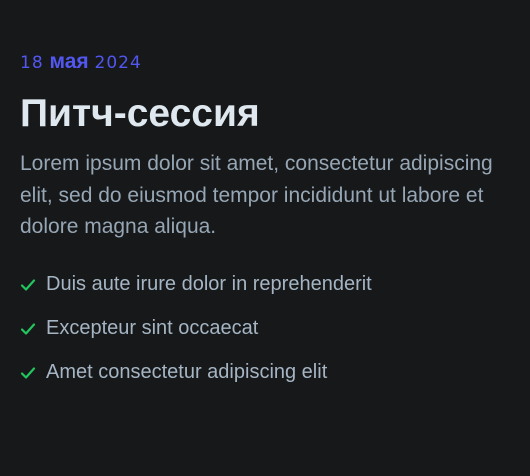  What do you see at coordinates (187, 372) in the screenshot?
I see `feature-label: Amet consectetur adipiscing elit` at bounding box center [187, 372].